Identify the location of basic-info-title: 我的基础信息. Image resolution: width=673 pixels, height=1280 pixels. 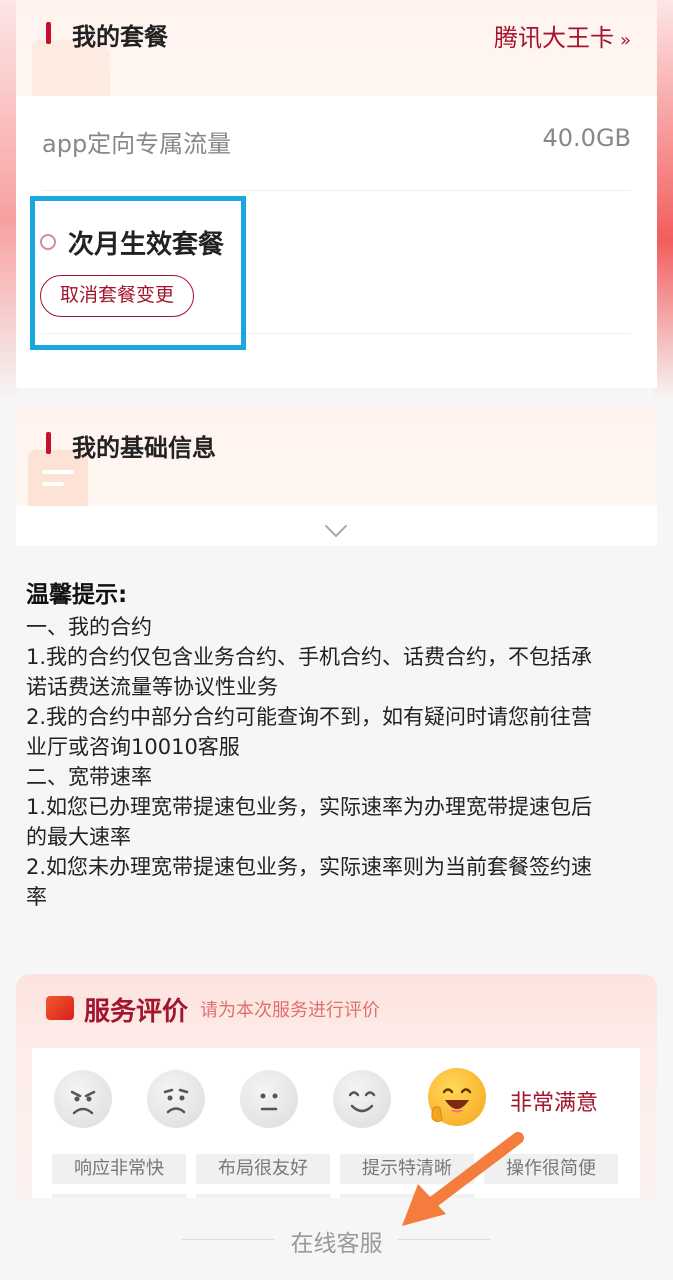
(144, 448).